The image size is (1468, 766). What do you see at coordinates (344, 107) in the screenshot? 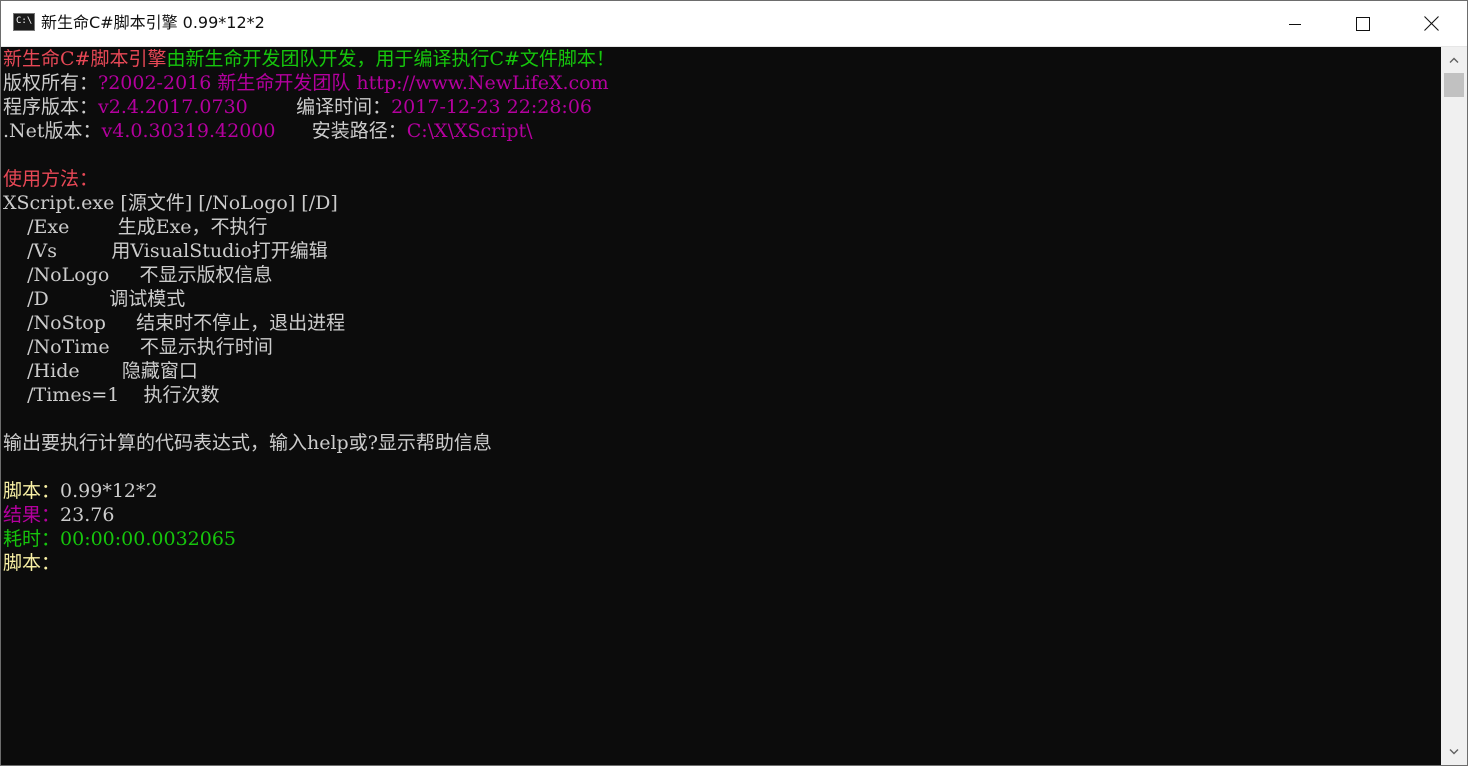
I see `console-text-segment: 编译时间：` at bounding box center [344, 107].